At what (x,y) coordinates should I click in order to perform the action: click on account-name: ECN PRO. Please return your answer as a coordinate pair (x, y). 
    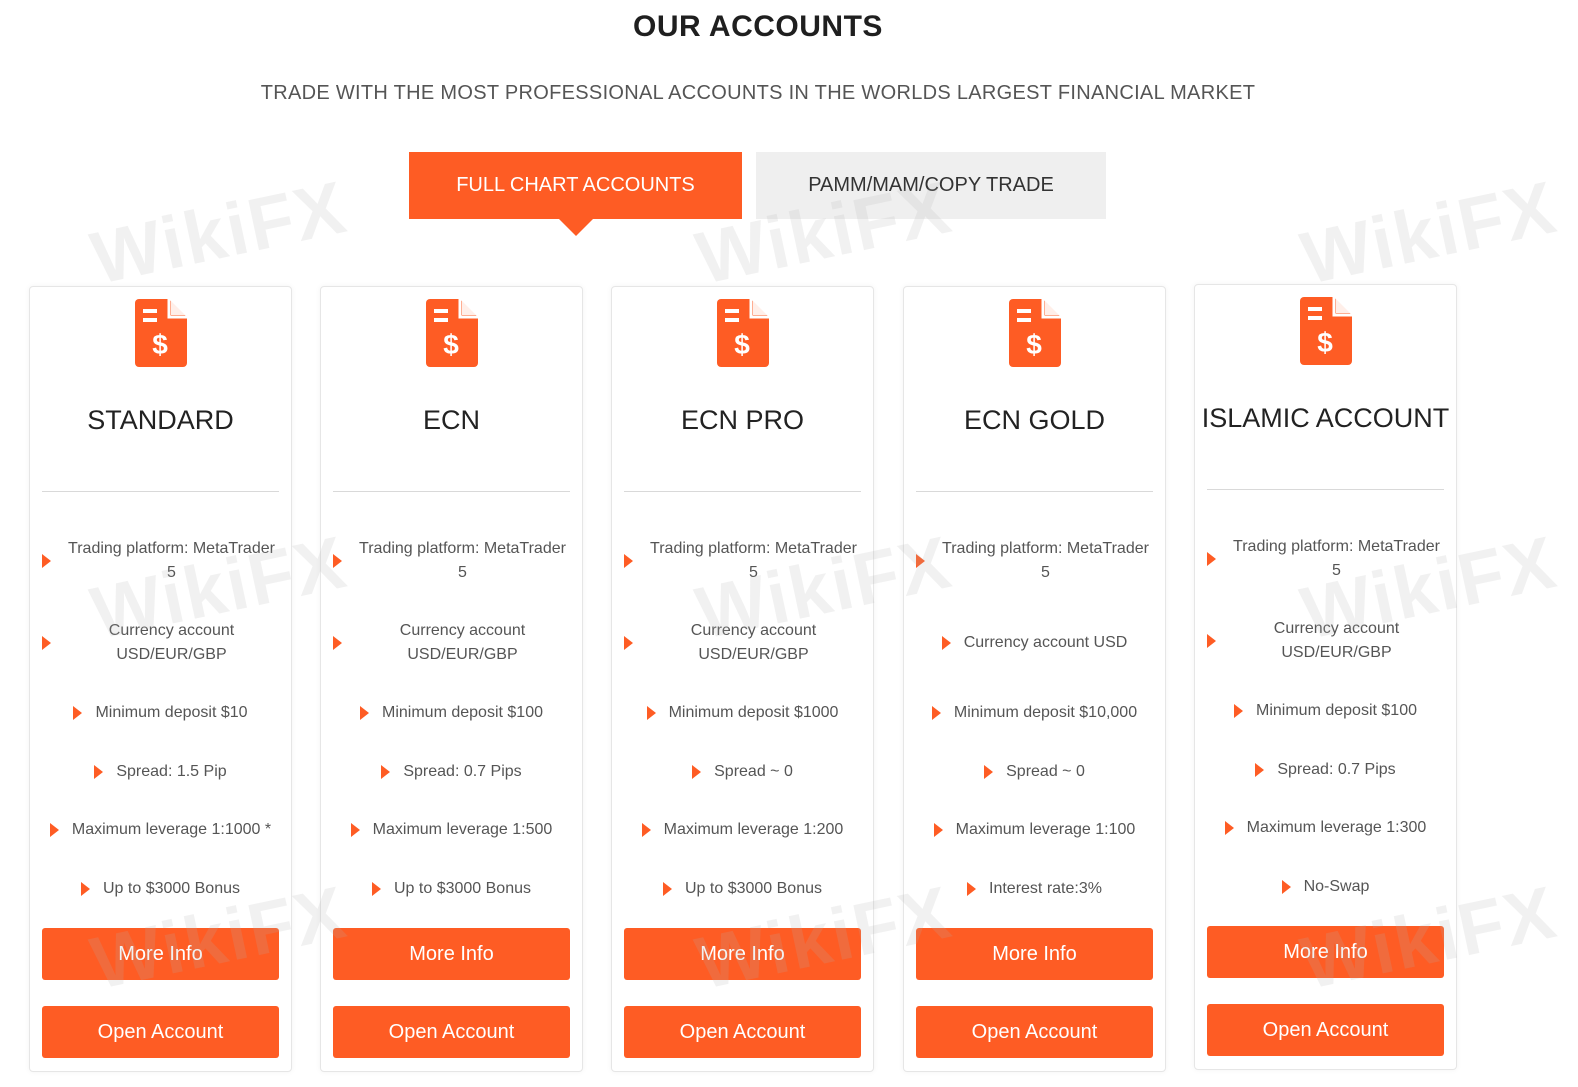
    Looking at the image, I should click on (742, 420).